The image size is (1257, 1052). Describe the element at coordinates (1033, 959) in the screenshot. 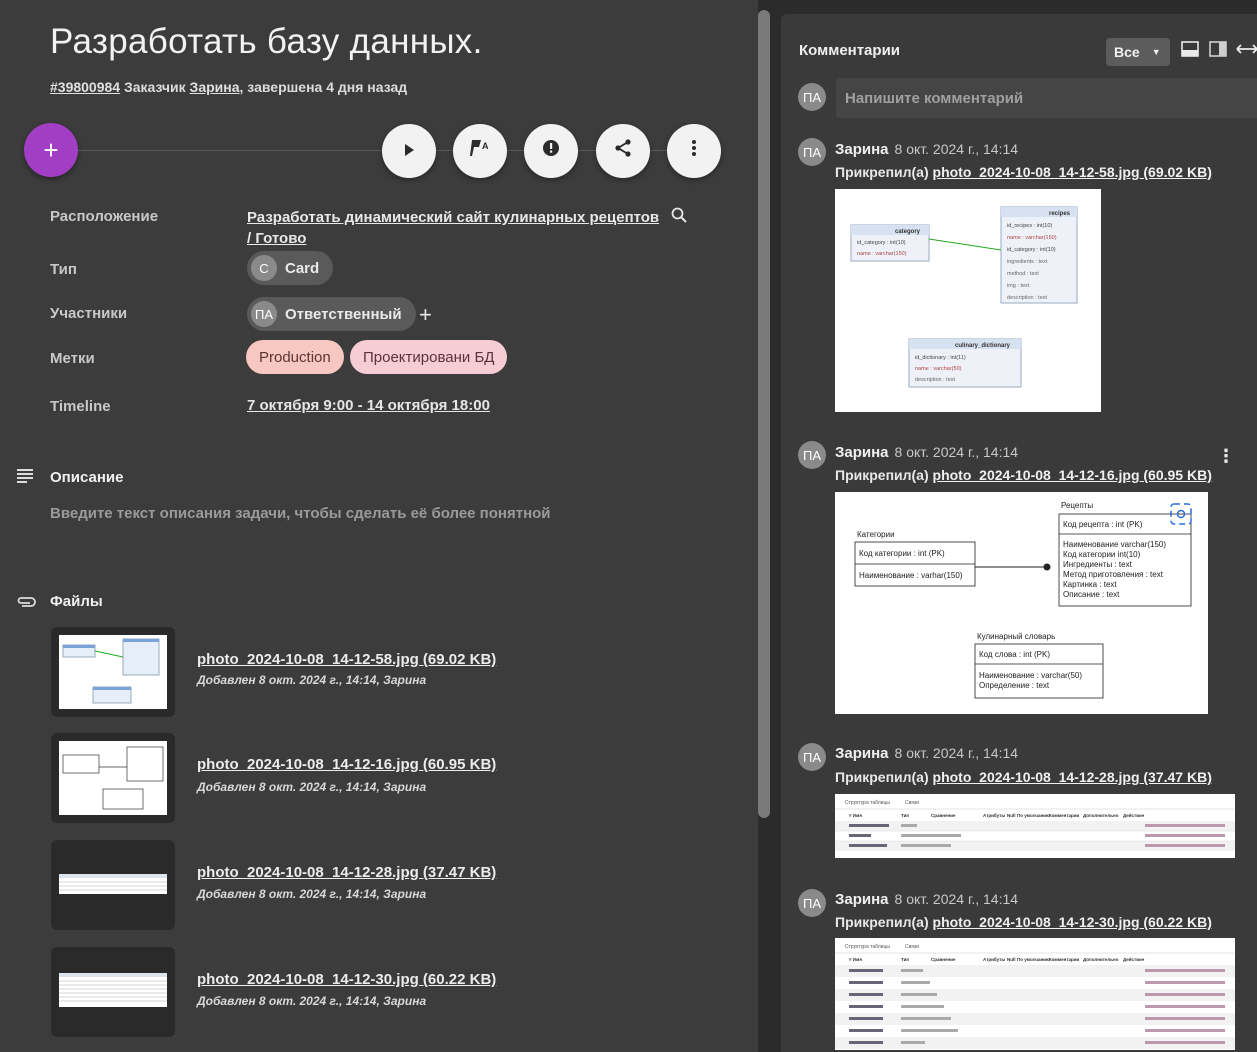

I see `table-header: По умолчанию` at that location.